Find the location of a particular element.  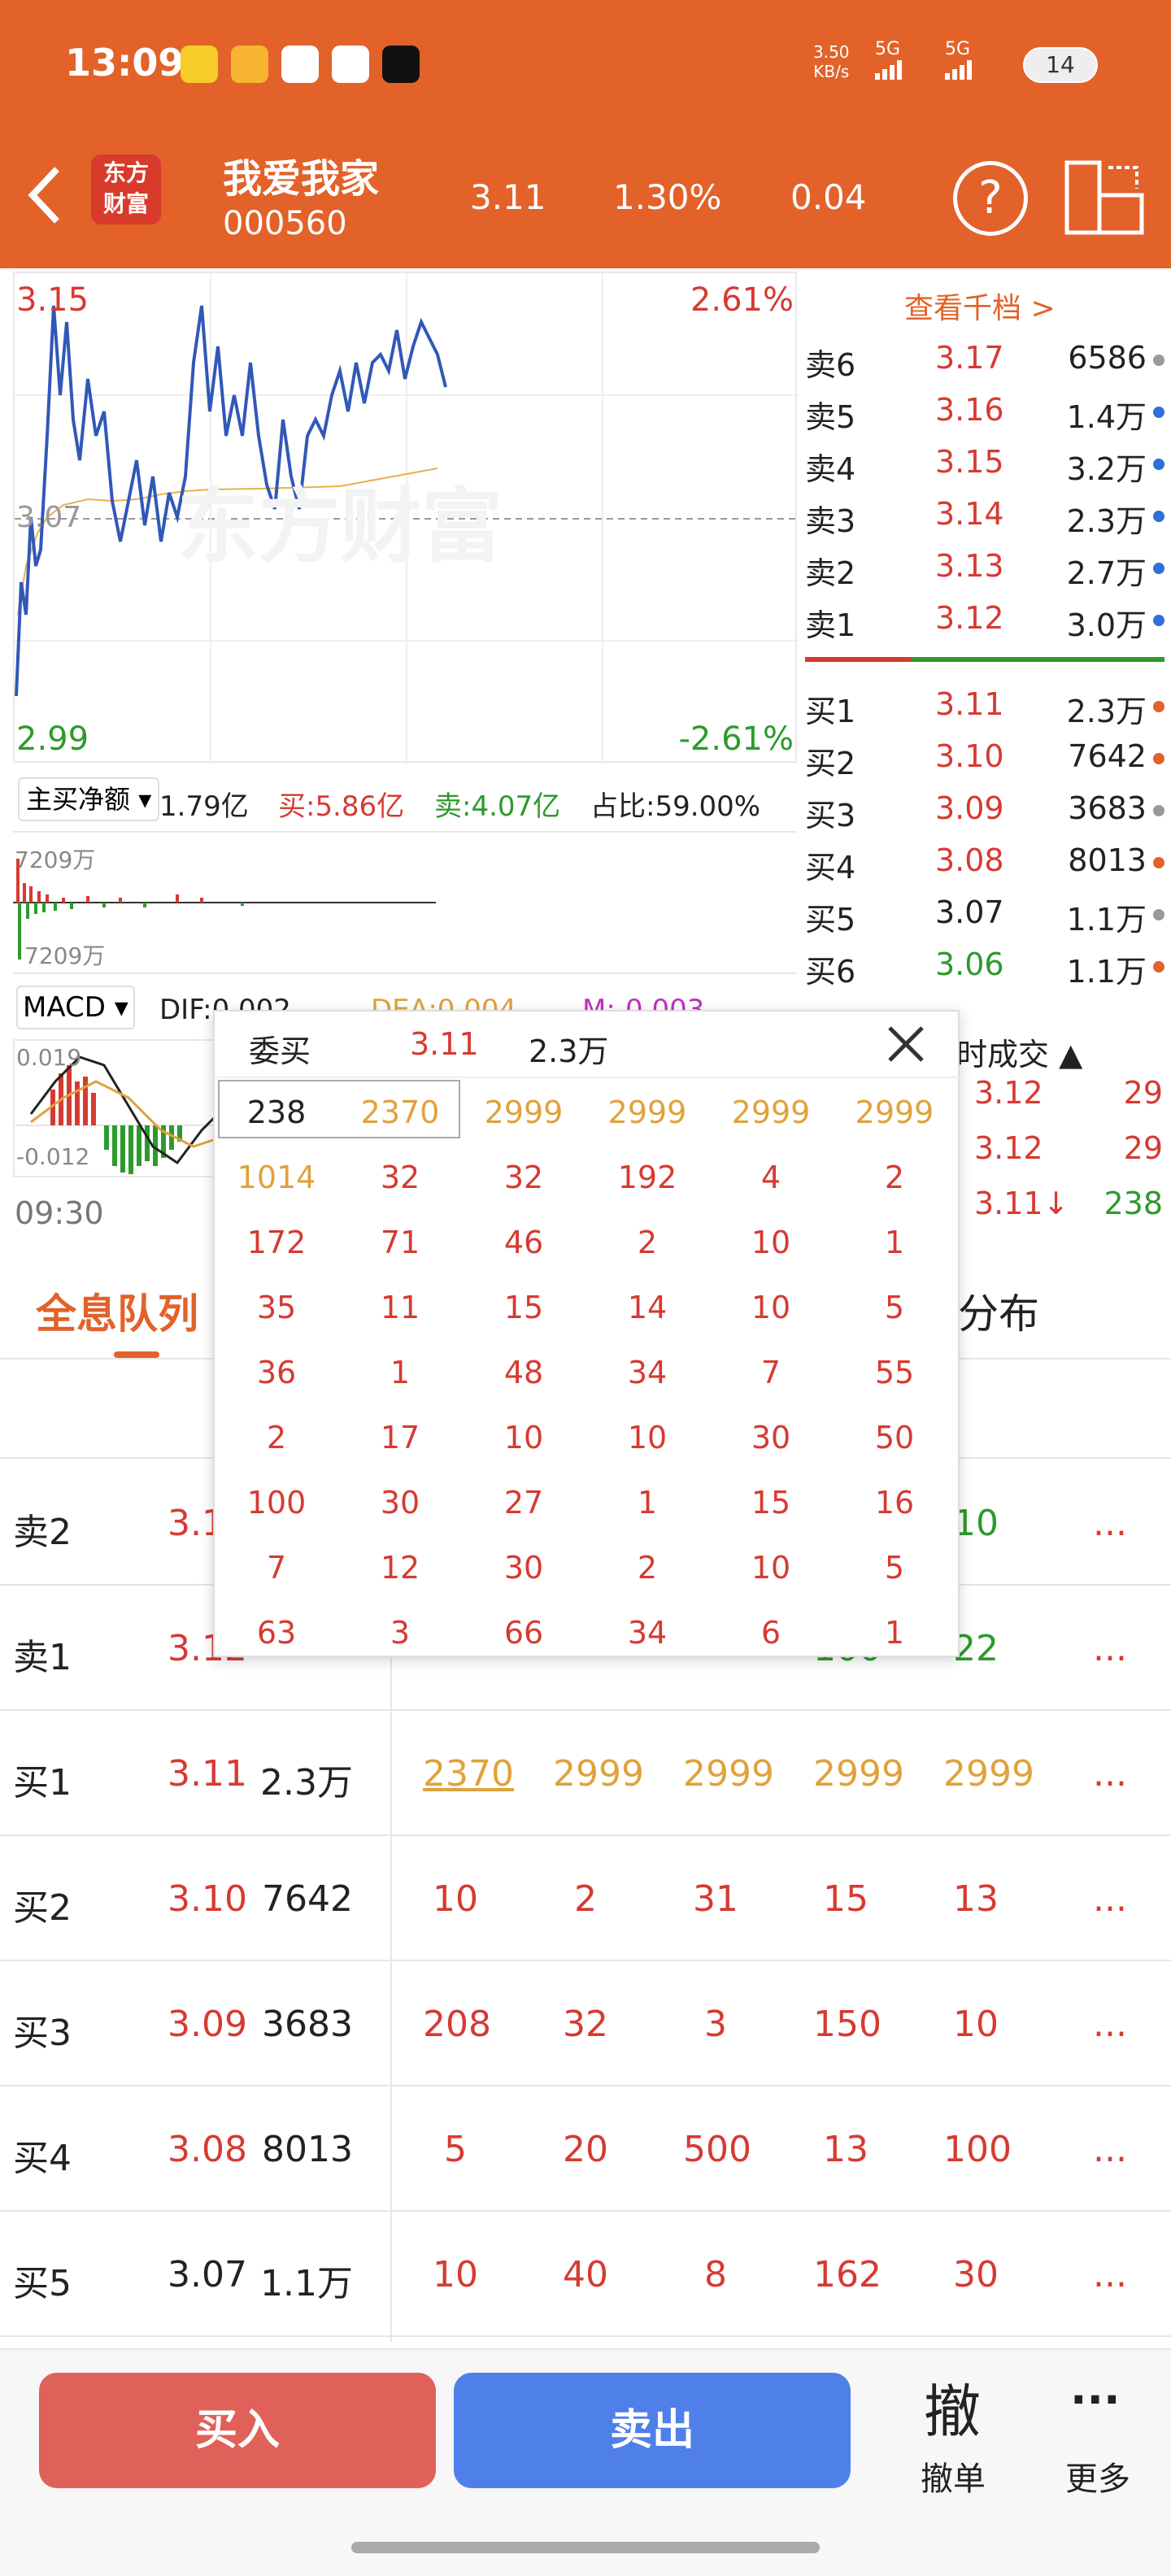

sell-button: 卖出 is located at coordinates (652, 2430).